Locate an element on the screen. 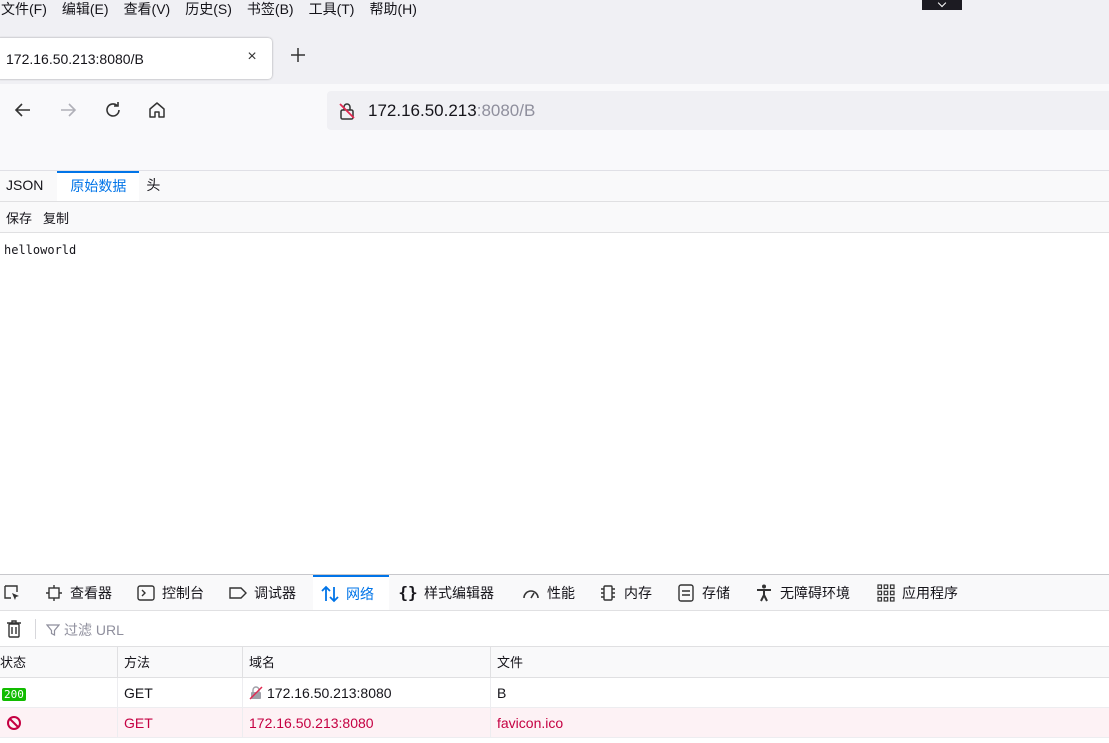 This screenshot has width=1109, height=743. tab-console: 控制台 is located at coordinates (170, 592).